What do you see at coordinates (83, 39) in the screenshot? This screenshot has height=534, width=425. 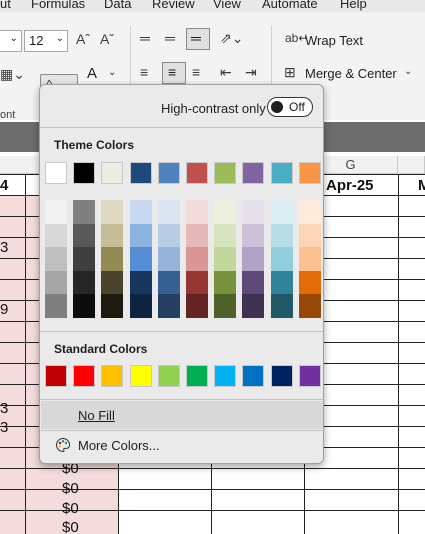 I see `increase-font-icon: Aˆ` at bounding box center [83, 39].